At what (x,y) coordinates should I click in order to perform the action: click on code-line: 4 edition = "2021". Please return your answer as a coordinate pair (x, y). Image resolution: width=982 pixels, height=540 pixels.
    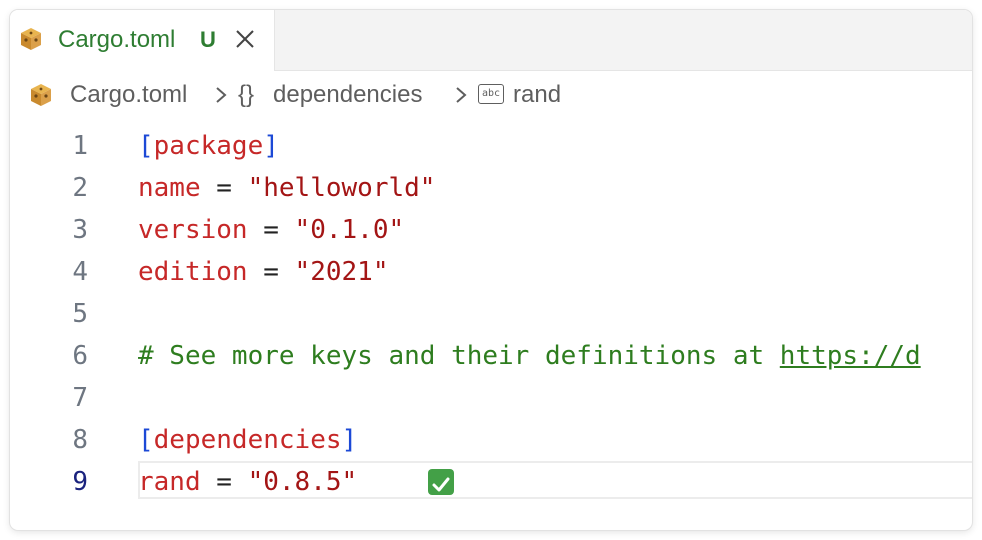
    Looking at the image, I should click on (491, 272).